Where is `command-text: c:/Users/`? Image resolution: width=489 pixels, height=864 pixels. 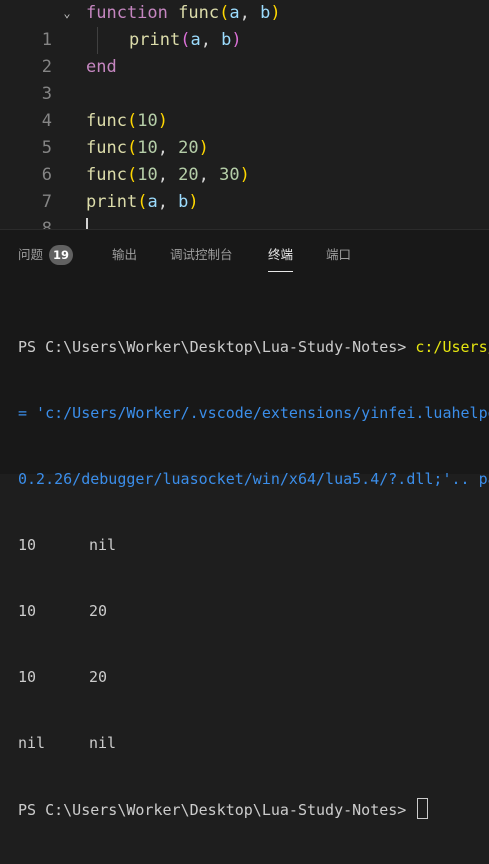 command-text: c:/Users/ is located at coordinates (452, 347).